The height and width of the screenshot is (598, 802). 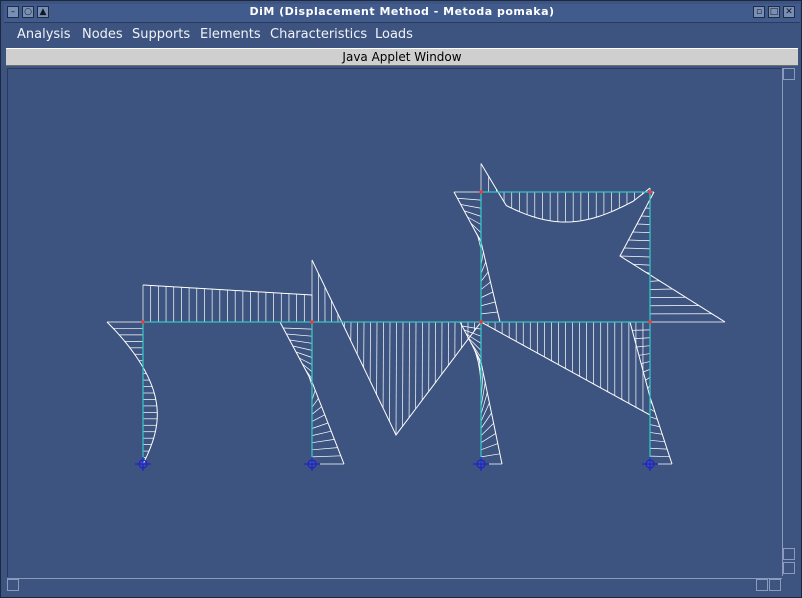 I want to click on scroll-right-button, so click(x=775, y=585).